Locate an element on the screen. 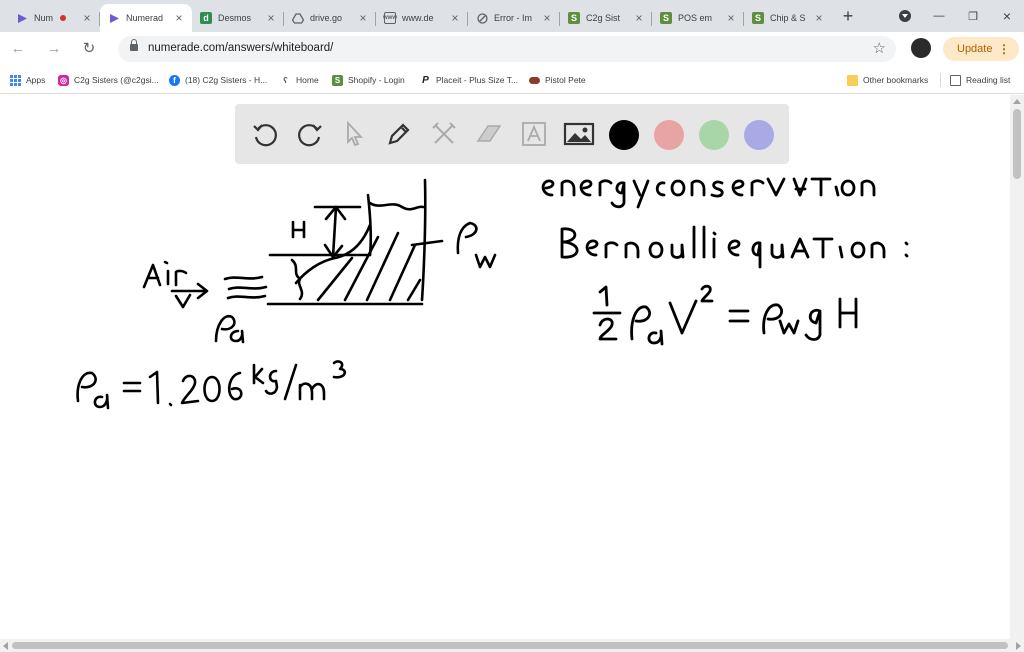 The image size is (1024, 652). close-window-button: × is located at coordinates (1007, 16).